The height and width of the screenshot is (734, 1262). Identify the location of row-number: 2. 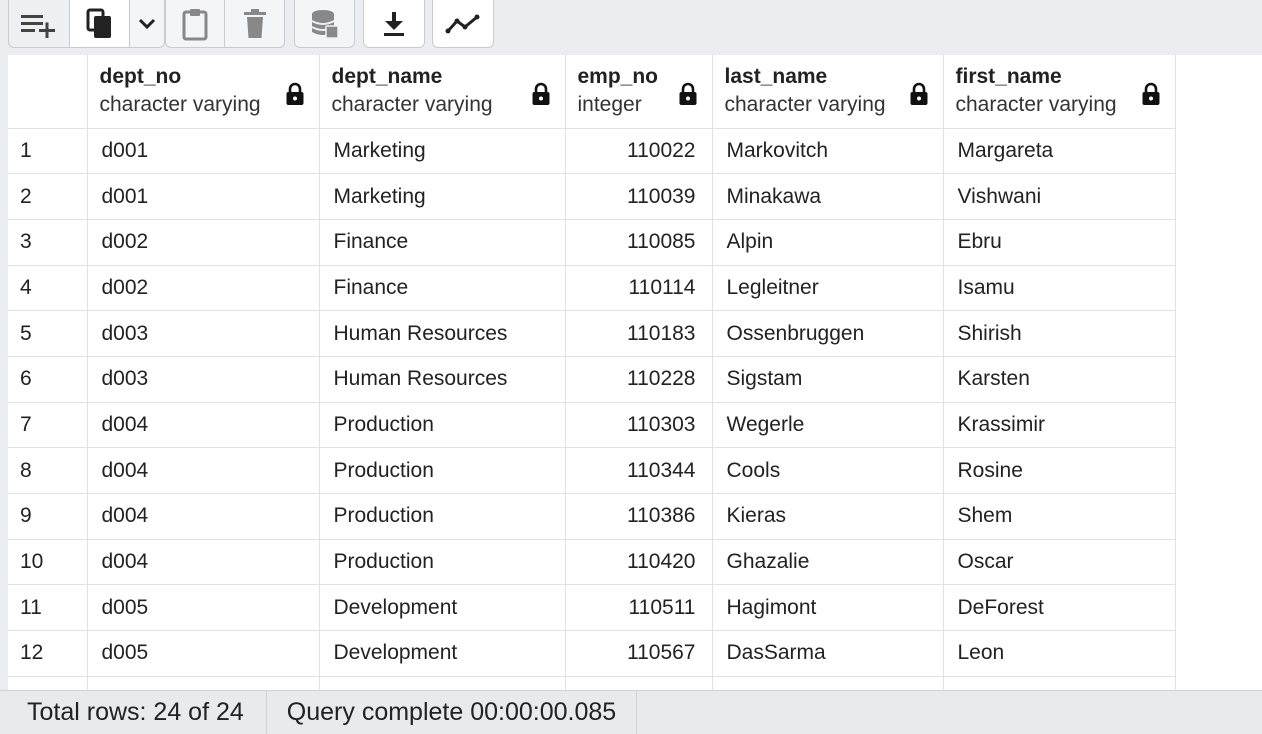
(48, 196).